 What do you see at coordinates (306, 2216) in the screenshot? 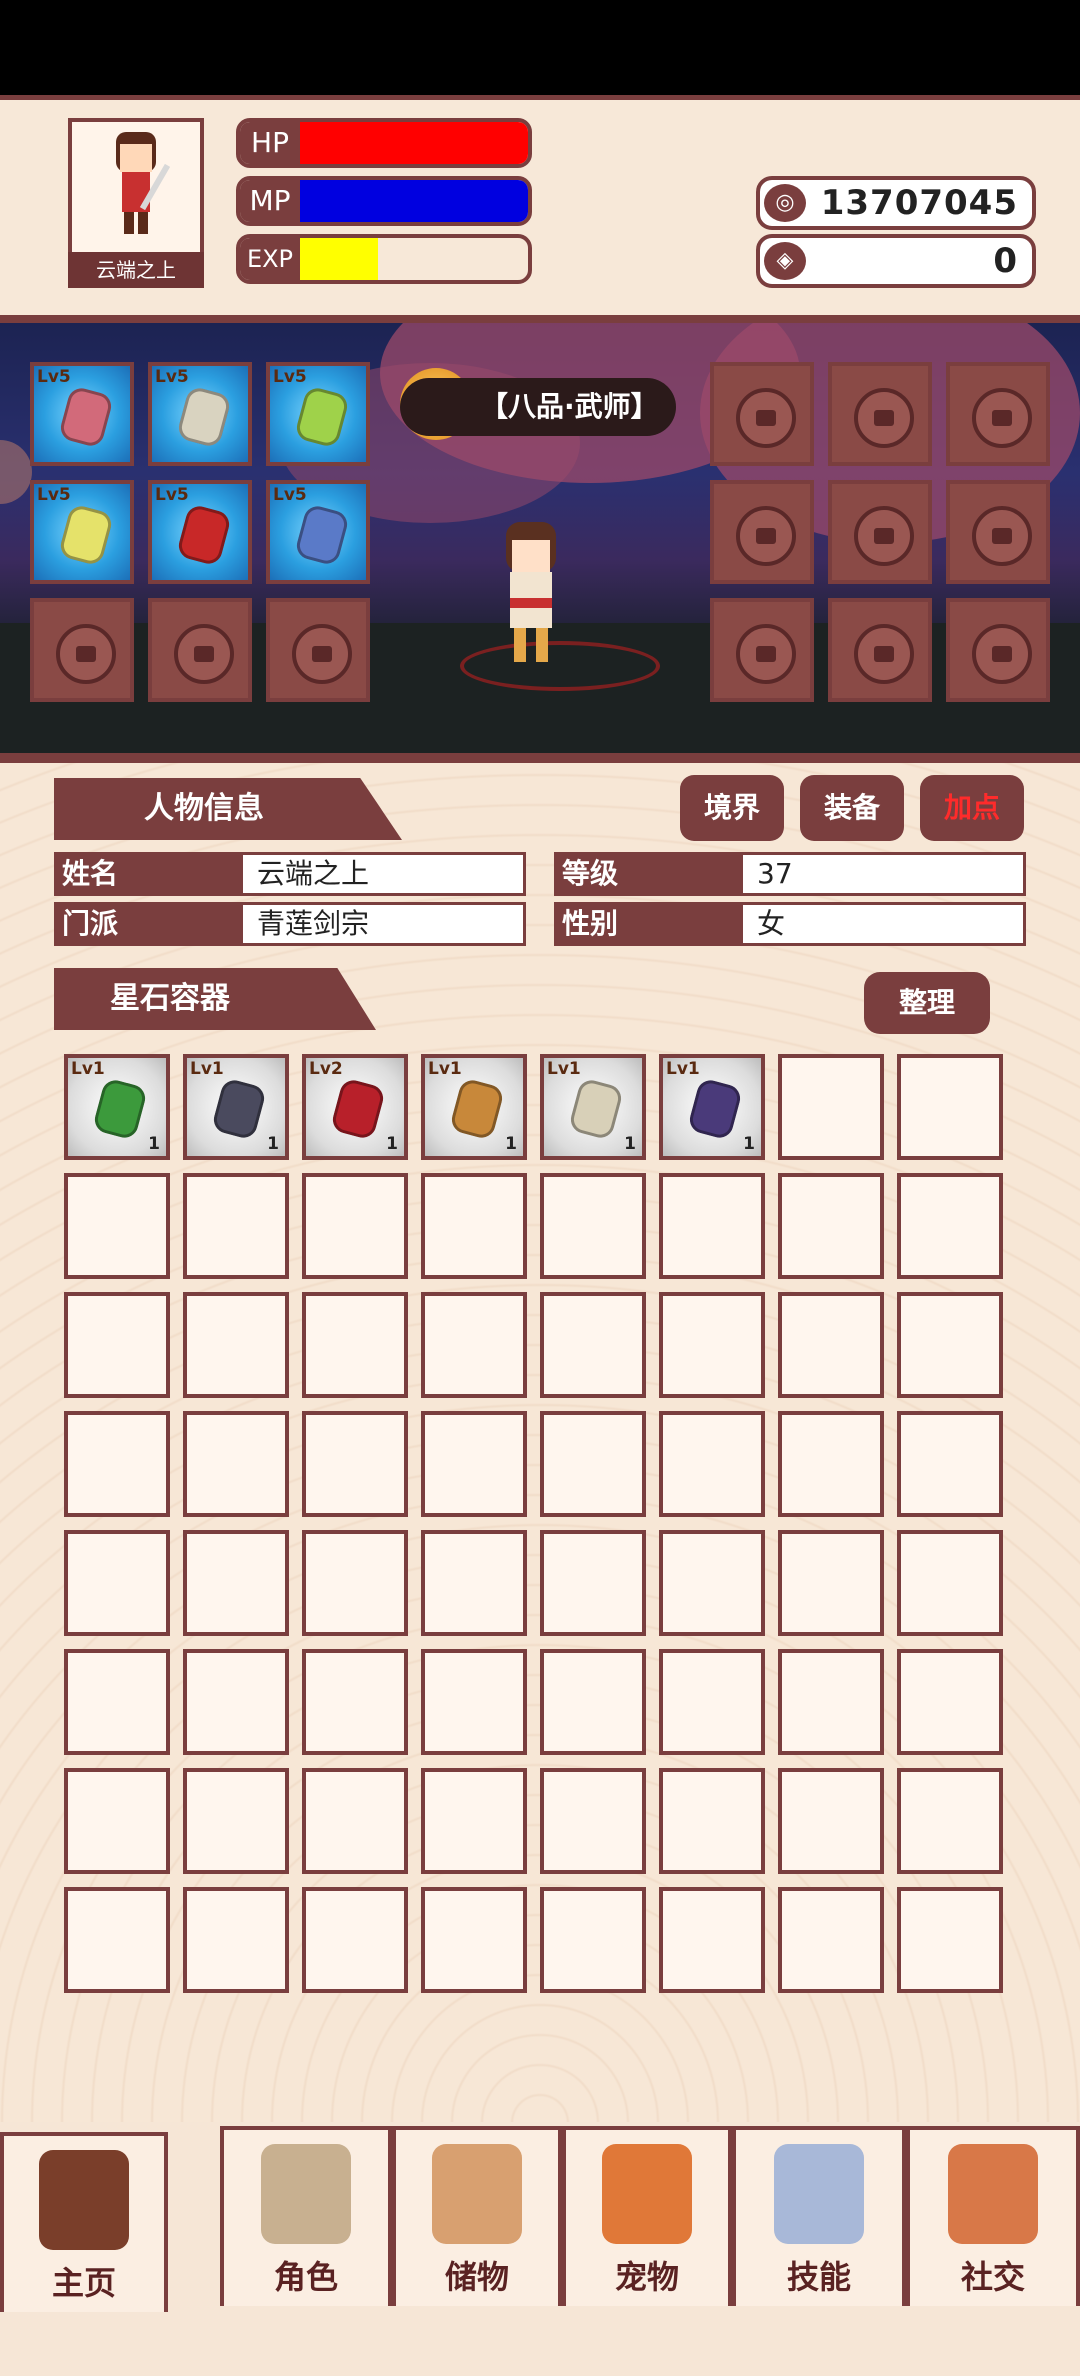
I see `nav-character: 角色` at bounding box center [306, 2216].